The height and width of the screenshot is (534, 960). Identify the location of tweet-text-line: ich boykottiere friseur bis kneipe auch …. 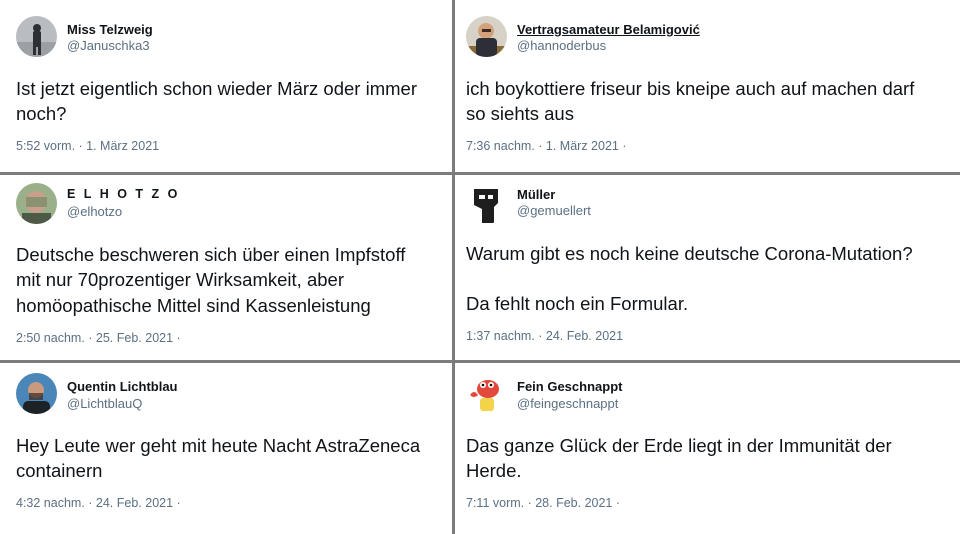
(690, 88).